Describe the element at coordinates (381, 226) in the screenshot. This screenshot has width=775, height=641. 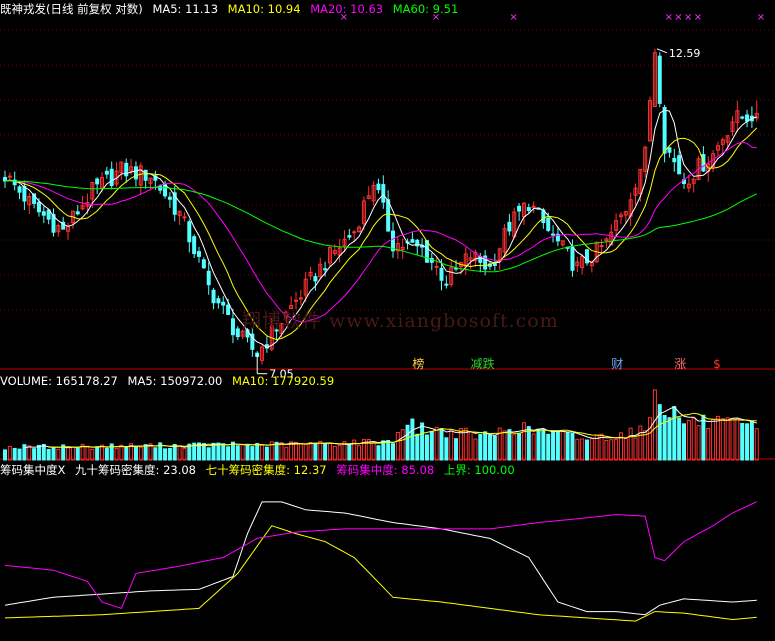
I see `ma60-line` at that location.